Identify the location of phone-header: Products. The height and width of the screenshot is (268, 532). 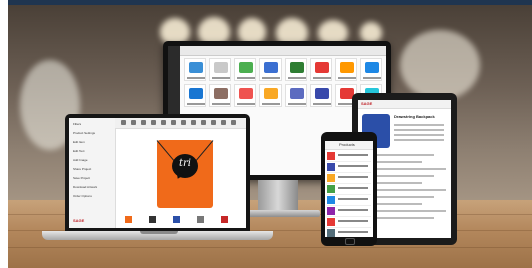
(349, 145).